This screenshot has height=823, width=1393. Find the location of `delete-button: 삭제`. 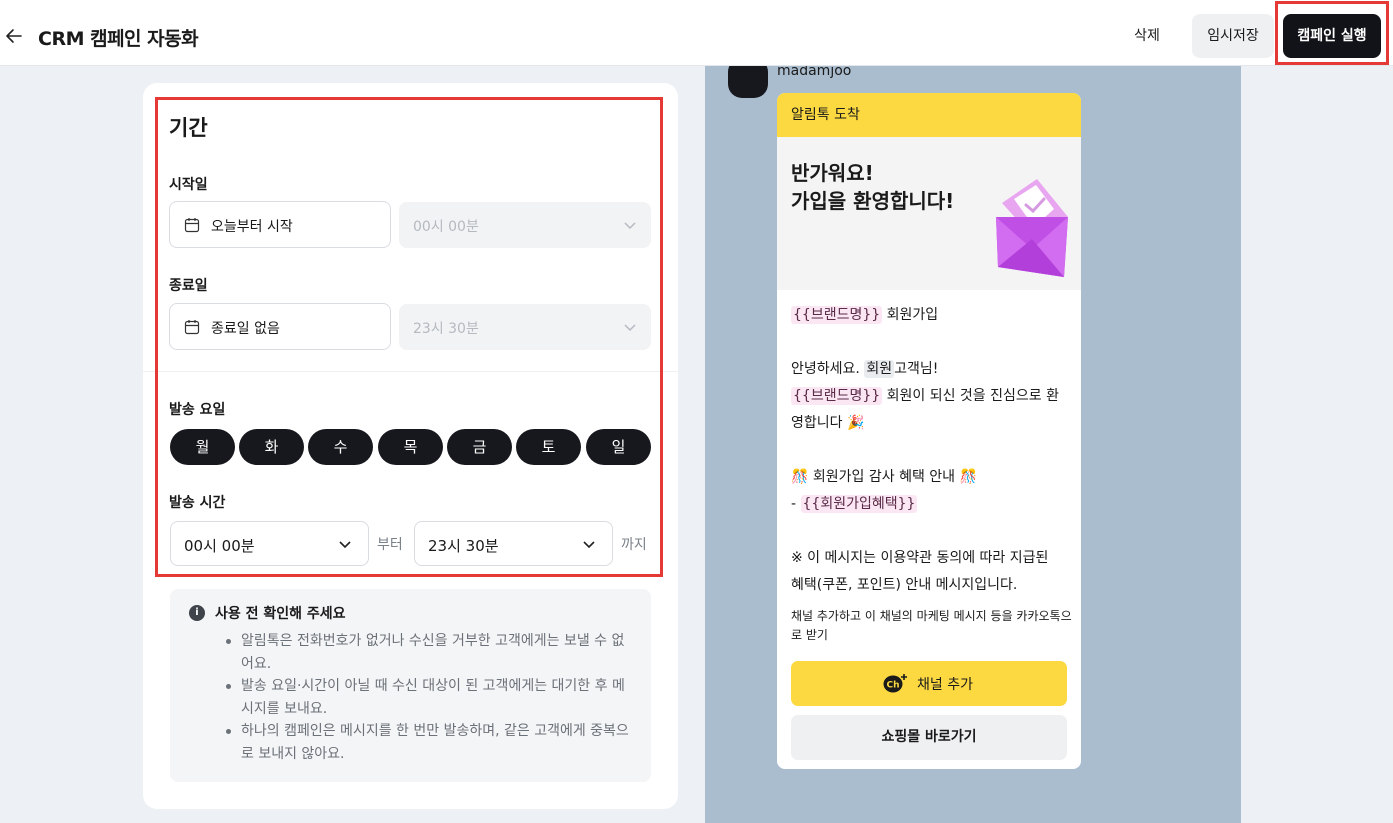

delete-button: 삭제 is located at coordinates (1147, 36).